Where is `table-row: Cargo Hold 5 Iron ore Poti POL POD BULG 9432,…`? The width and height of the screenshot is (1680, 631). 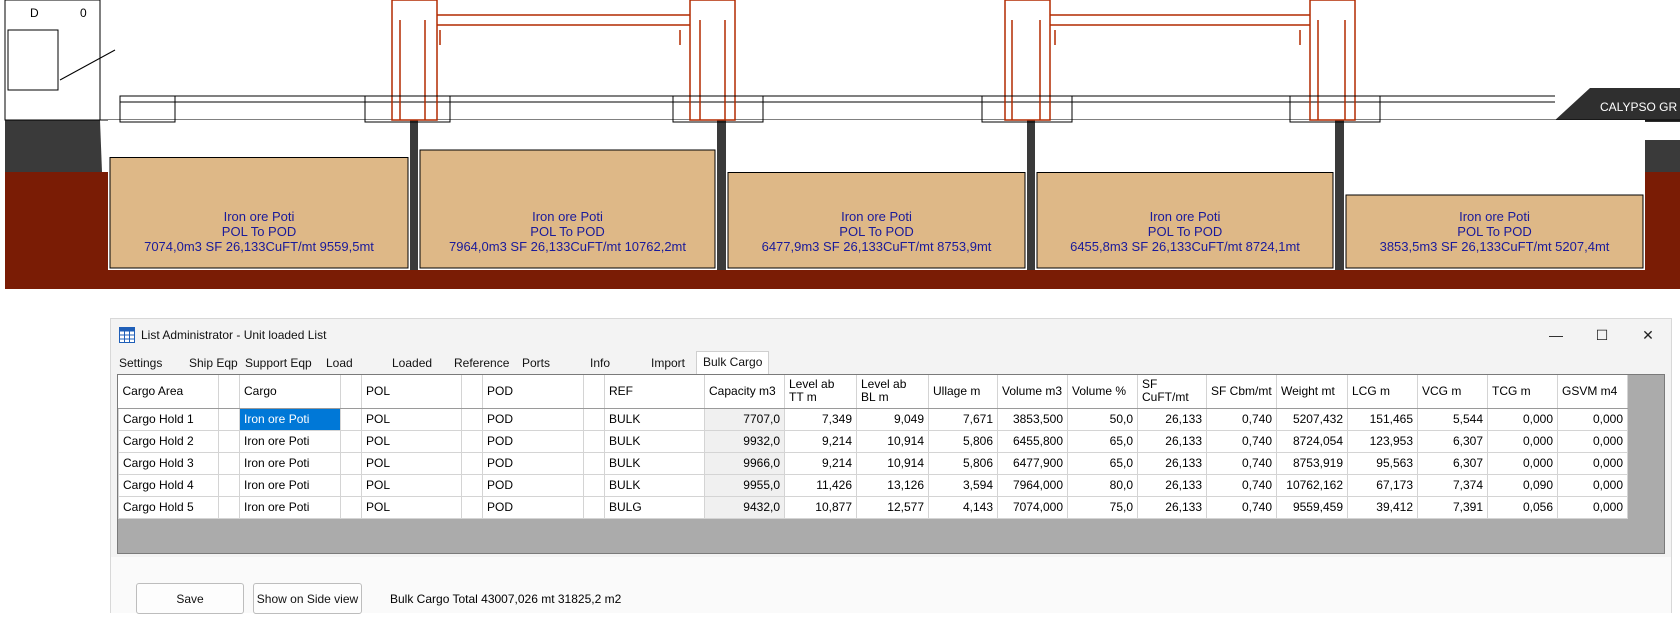
table-row: Cargo Hold 5 Iron ore Poti POL POD BULG 9432,… is located at coordinates (873, 507).